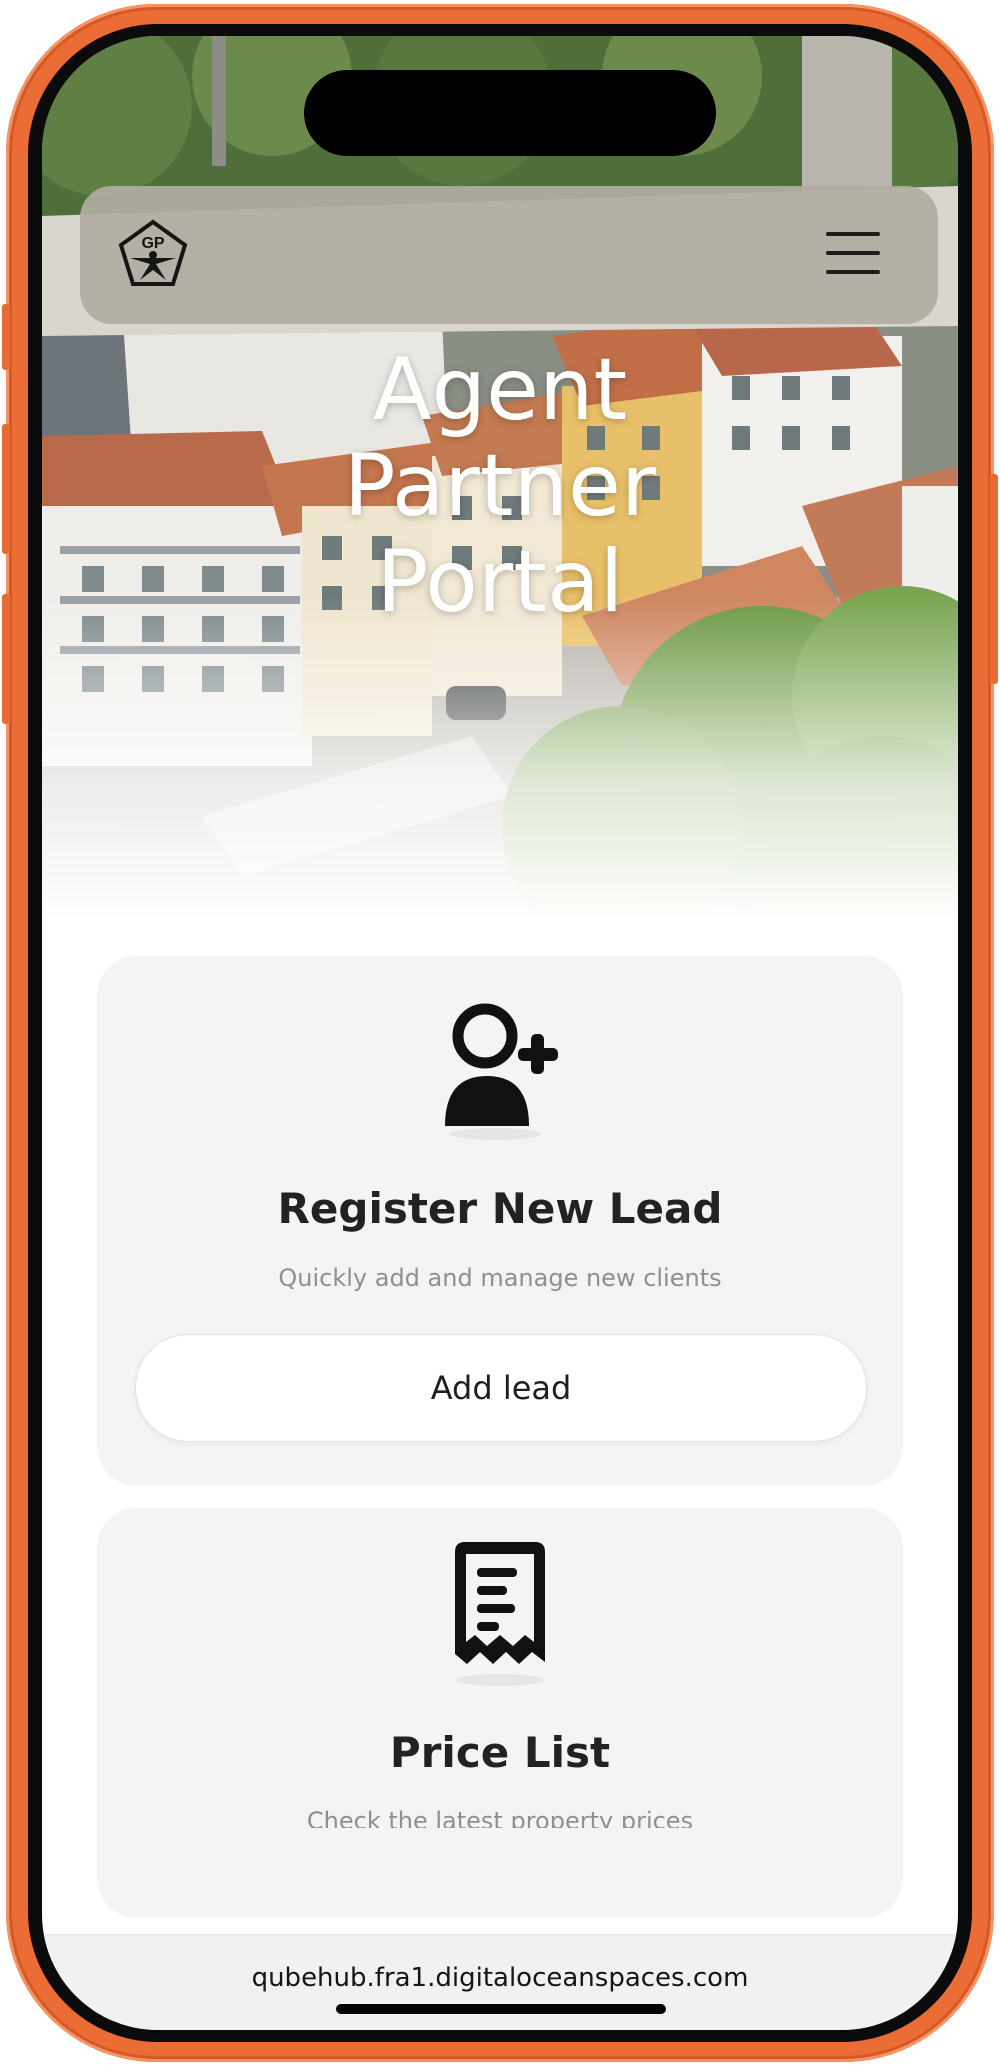 Image resolution: width=1000 pixels, height=2068 pixels. Describe the element at coordinates (501, 2009) in the screenshot. I see `home-indicator` at that location.